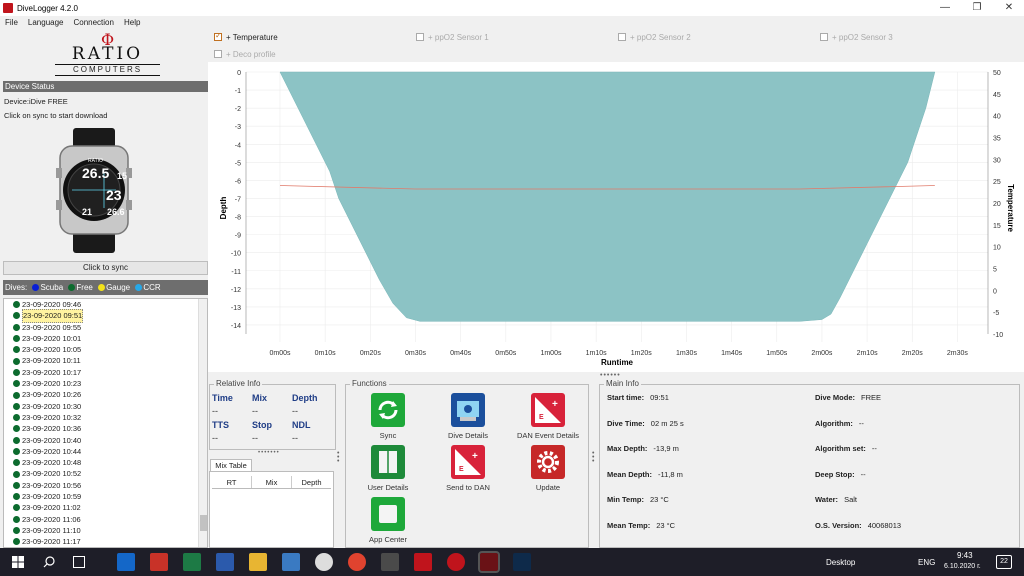 Image resolution: width=1024 pixels, height=576 pixels. What do you see at coordinates (423, 562) in the screenshot?
I see `acrobat-icon` at bounding box center [423, 562].